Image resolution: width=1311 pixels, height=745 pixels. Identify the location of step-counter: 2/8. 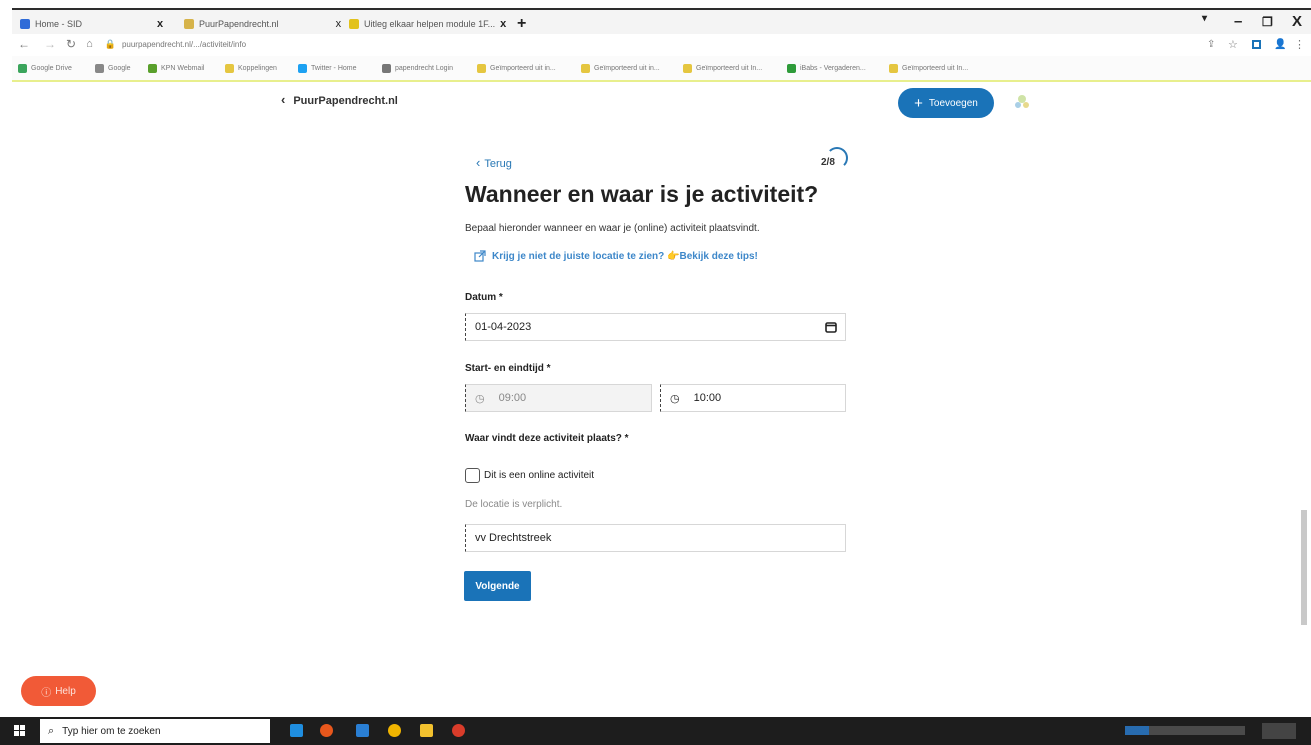
(828, 162).